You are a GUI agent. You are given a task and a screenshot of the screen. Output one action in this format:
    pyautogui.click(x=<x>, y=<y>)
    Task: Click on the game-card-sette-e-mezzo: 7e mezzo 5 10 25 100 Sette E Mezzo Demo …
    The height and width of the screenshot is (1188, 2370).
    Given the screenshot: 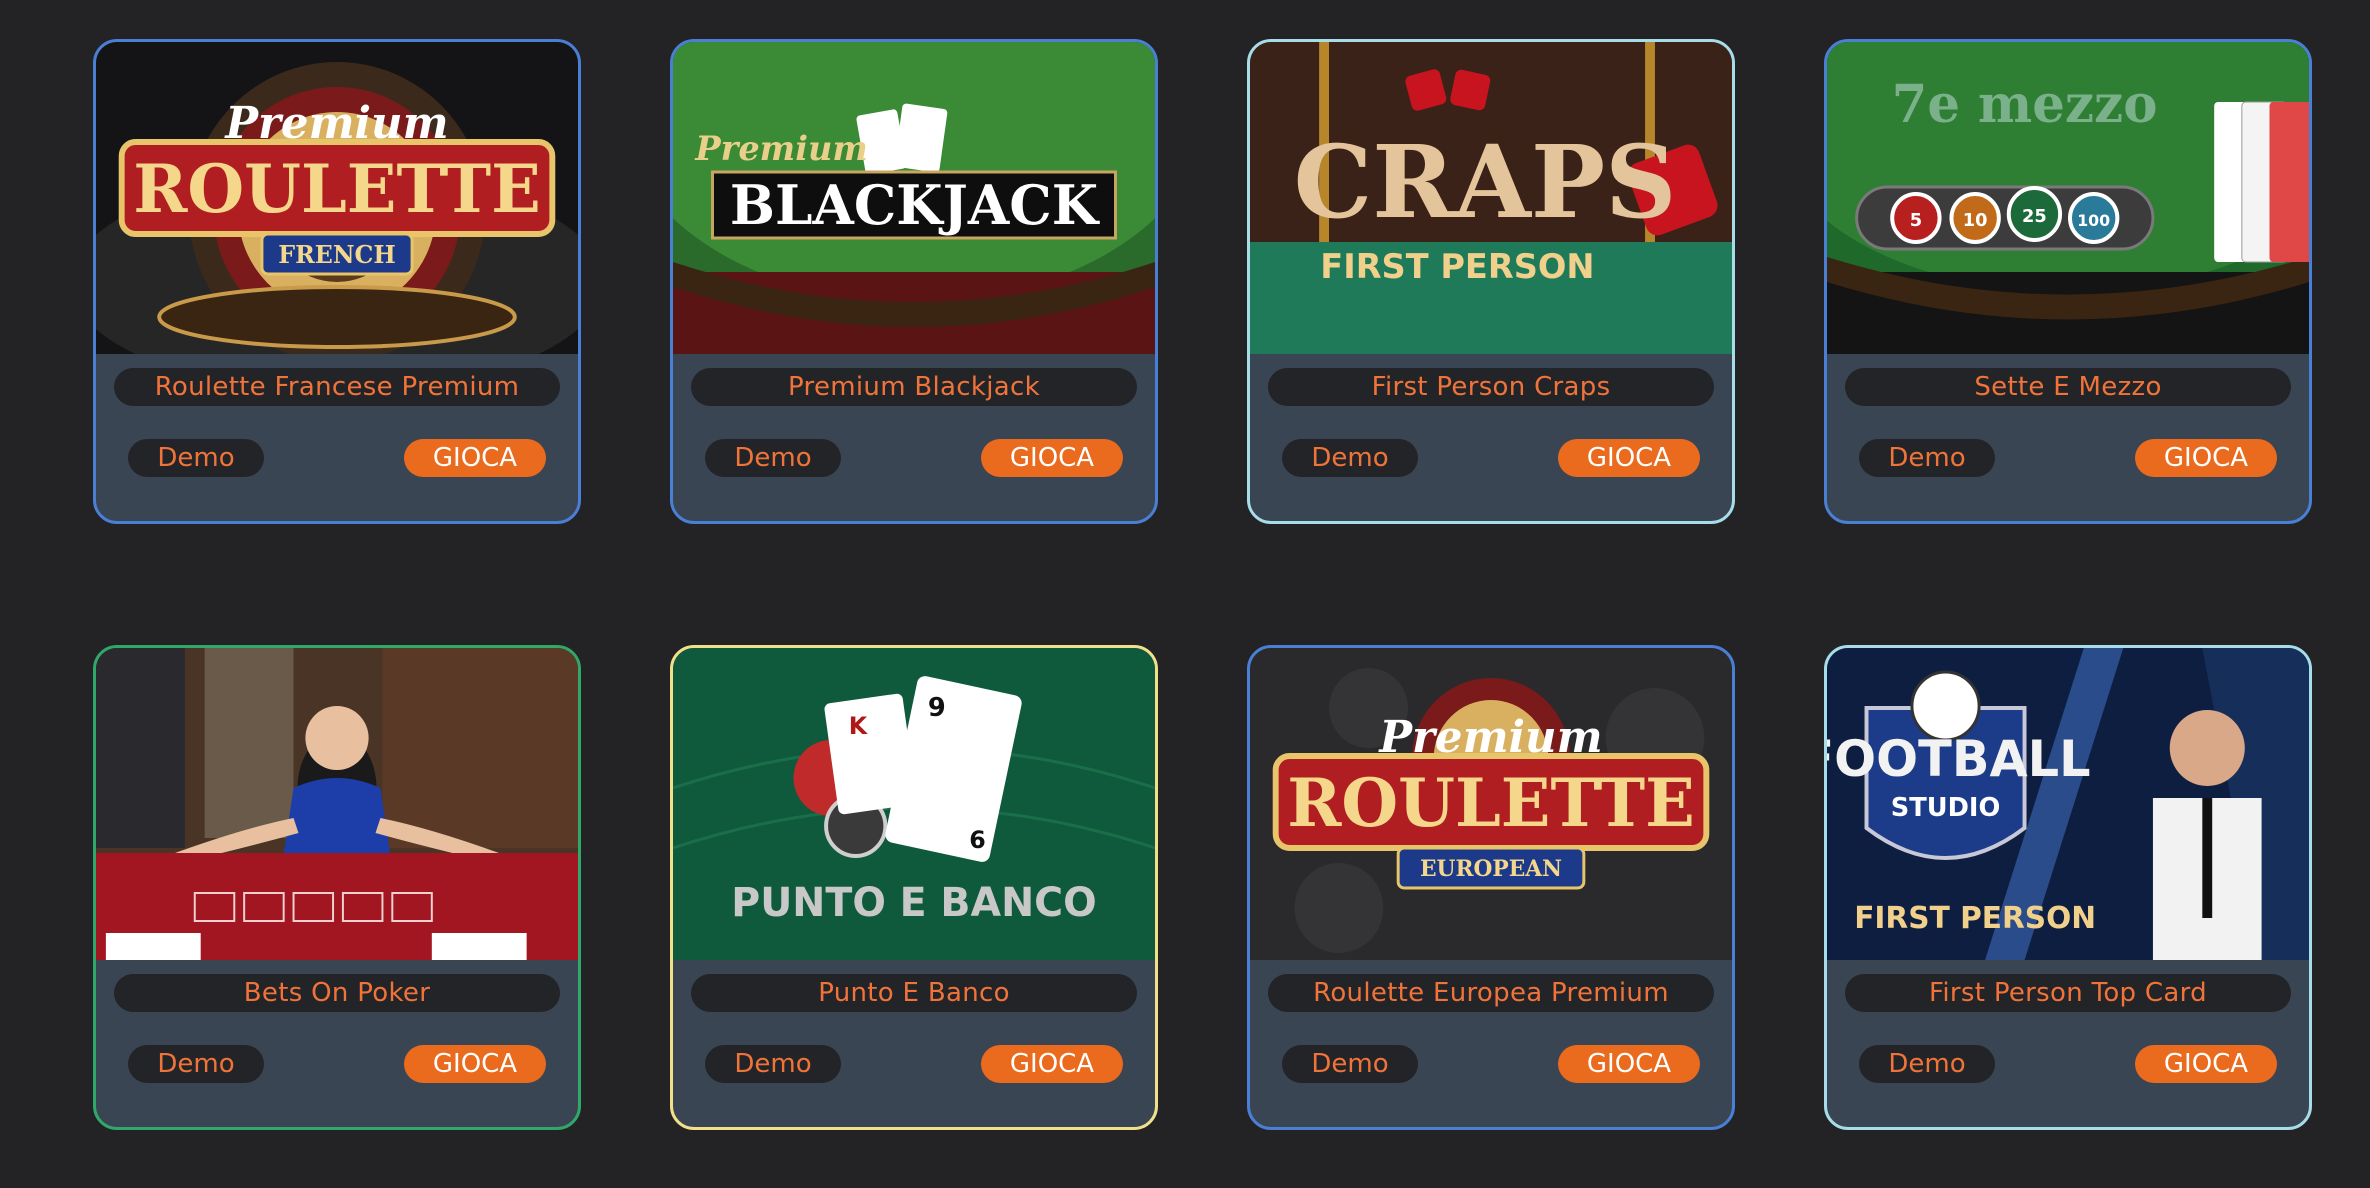 What is the action you would take?
    pyautogui.click(x=2068, y=281)
    